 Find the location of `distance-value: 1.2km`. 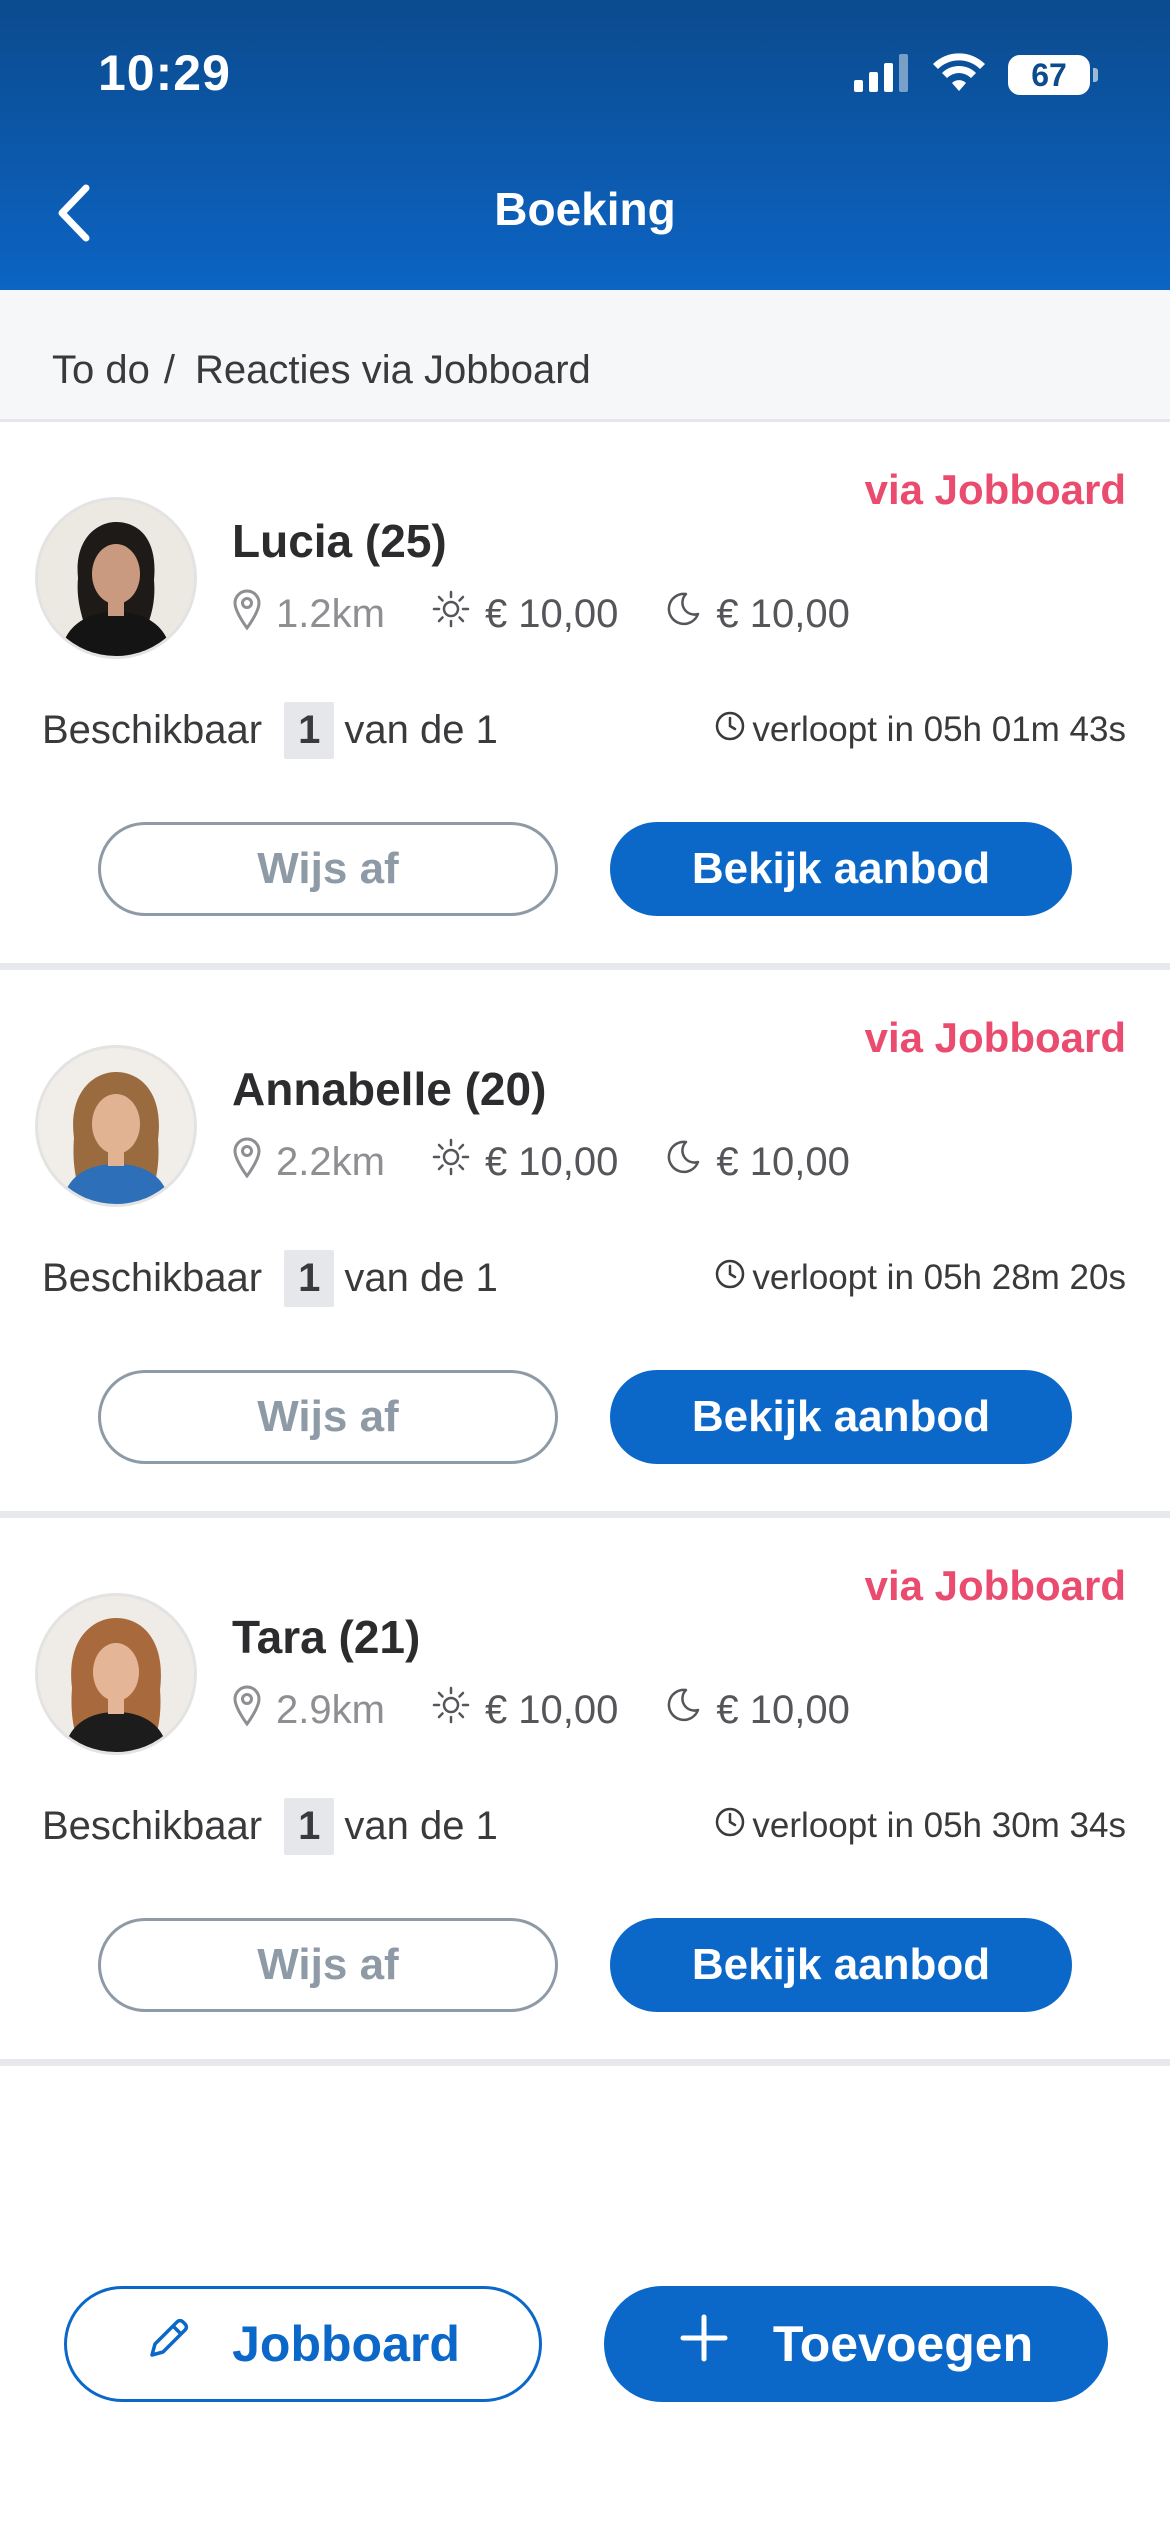

distance-value: 1.2km is located at coordinates (330, 613).